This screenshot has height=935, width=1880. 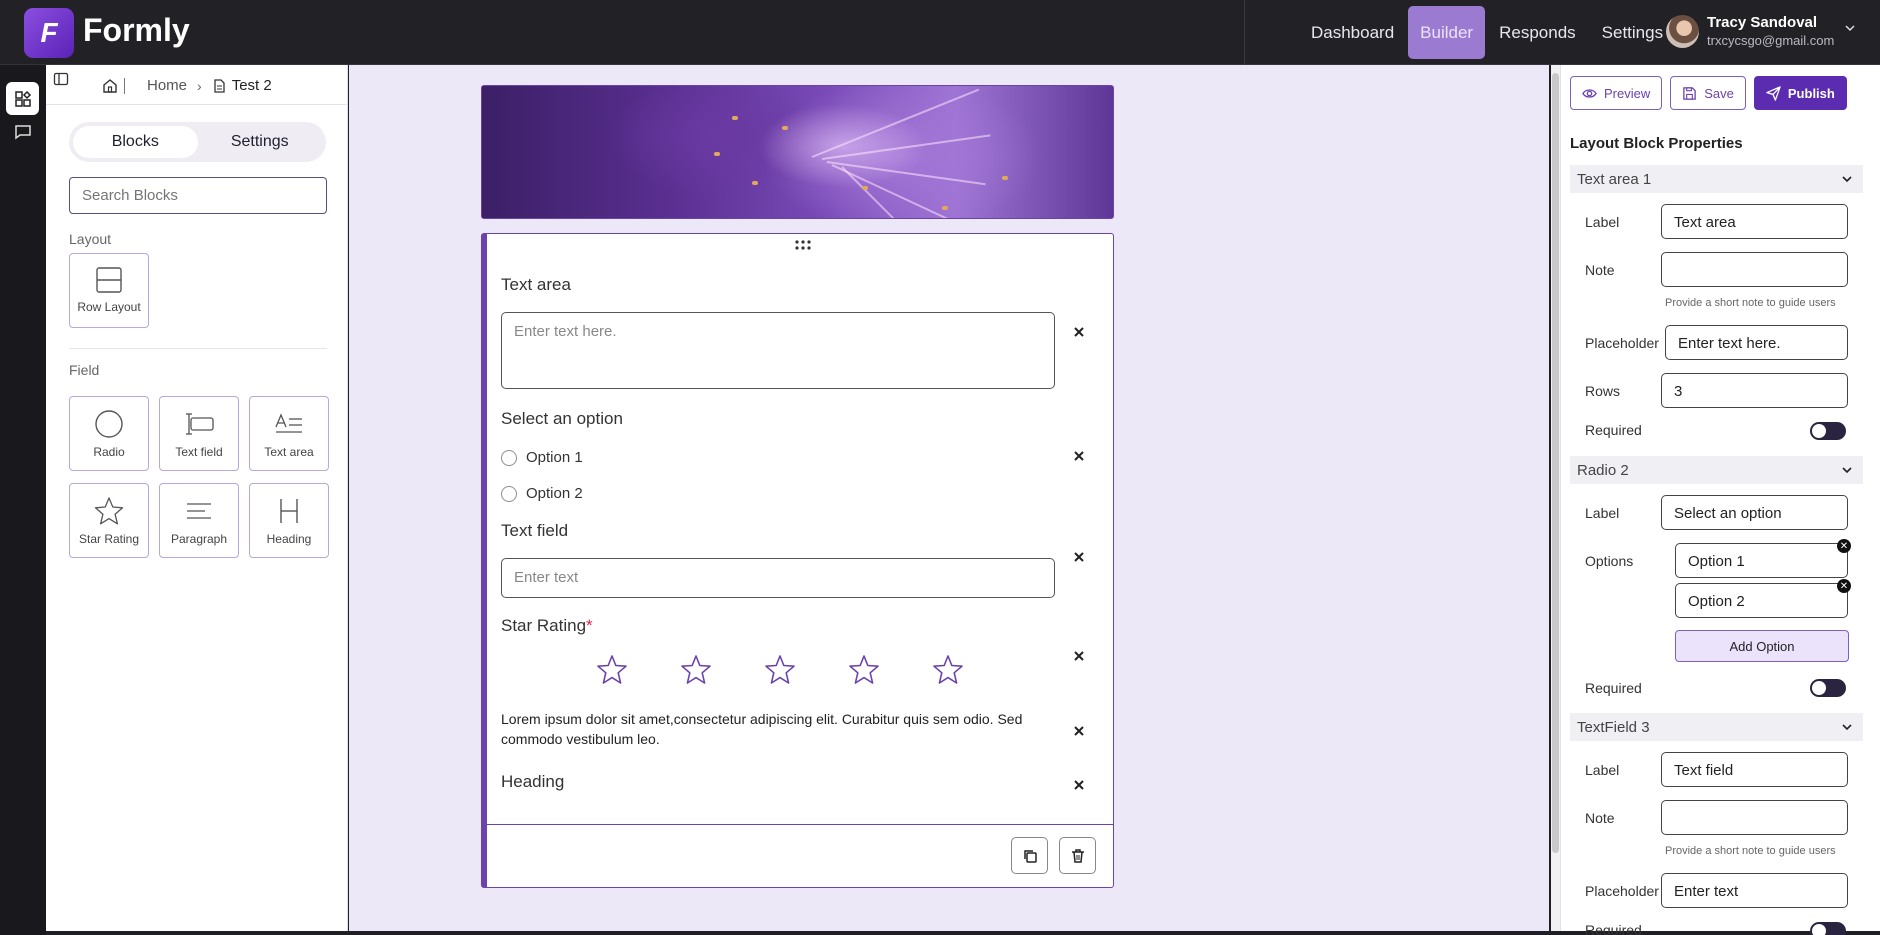 I want to click on send-icon, so click(x=1773, y=93).